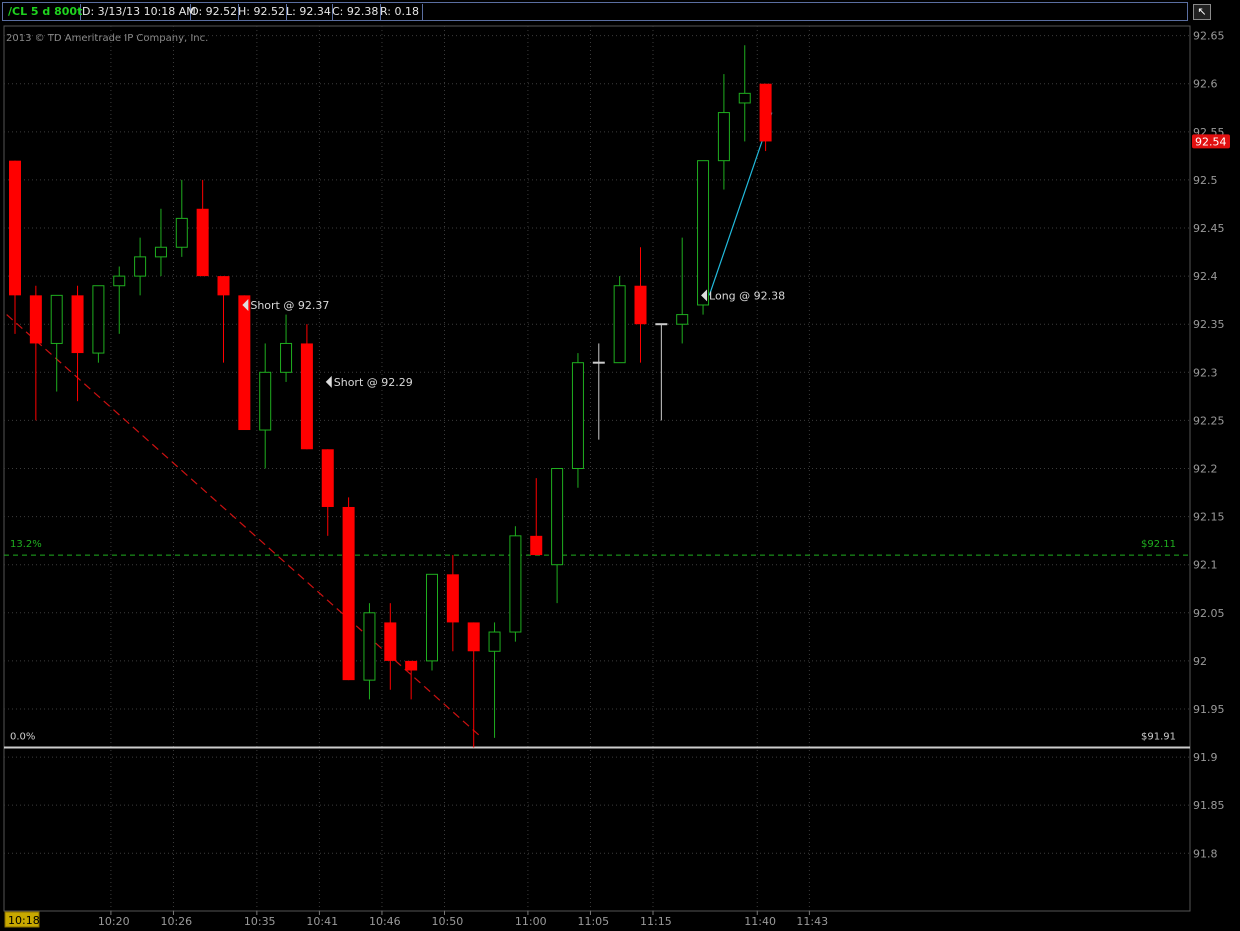 The width and height of the screenshot is (1240, 931). What do you see at coordinates (373, 382) in the screenshot?
I see `trade-annotation: Short @ 92.29` at bounding box center [373, 382].